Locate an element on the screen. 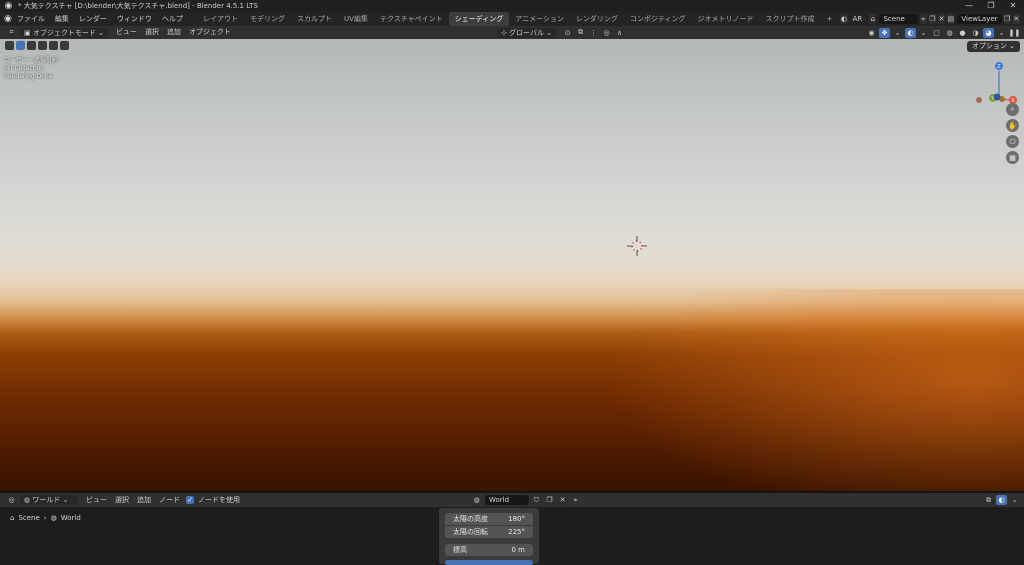  solid-shading-icon: ● is located at coordinates (962, 32).